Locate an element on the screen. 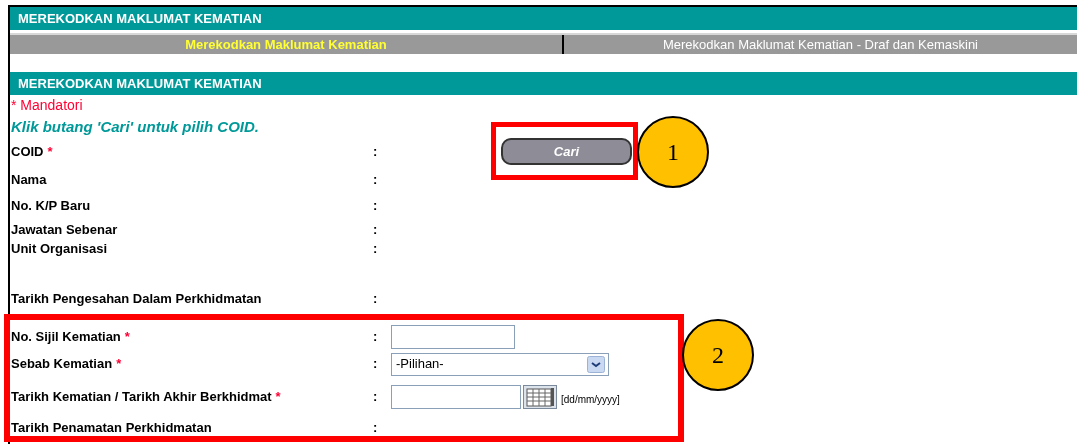  window-title: MEREKODKAN MAKLUMAT KEMATIAN is located at coordinates (140, 18).